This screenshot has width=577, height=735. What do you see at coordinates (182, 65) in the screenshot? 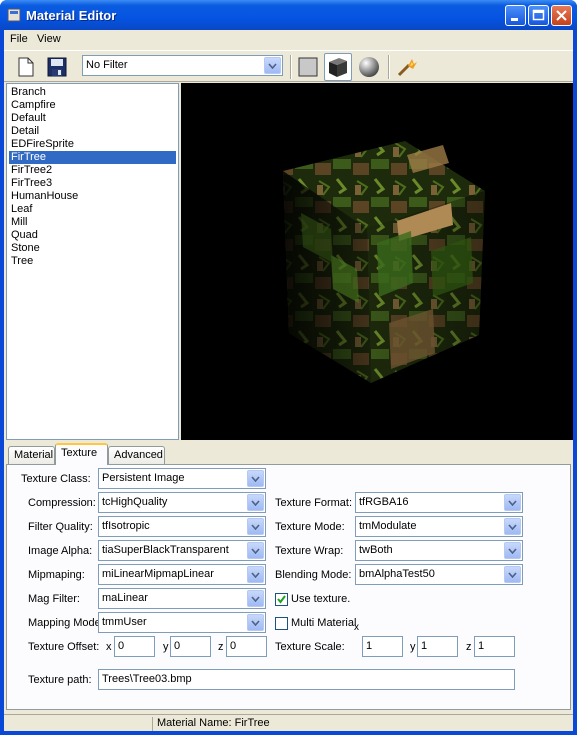
I see `filter-dropdown: No Filter` at bounding box center [182, 65].